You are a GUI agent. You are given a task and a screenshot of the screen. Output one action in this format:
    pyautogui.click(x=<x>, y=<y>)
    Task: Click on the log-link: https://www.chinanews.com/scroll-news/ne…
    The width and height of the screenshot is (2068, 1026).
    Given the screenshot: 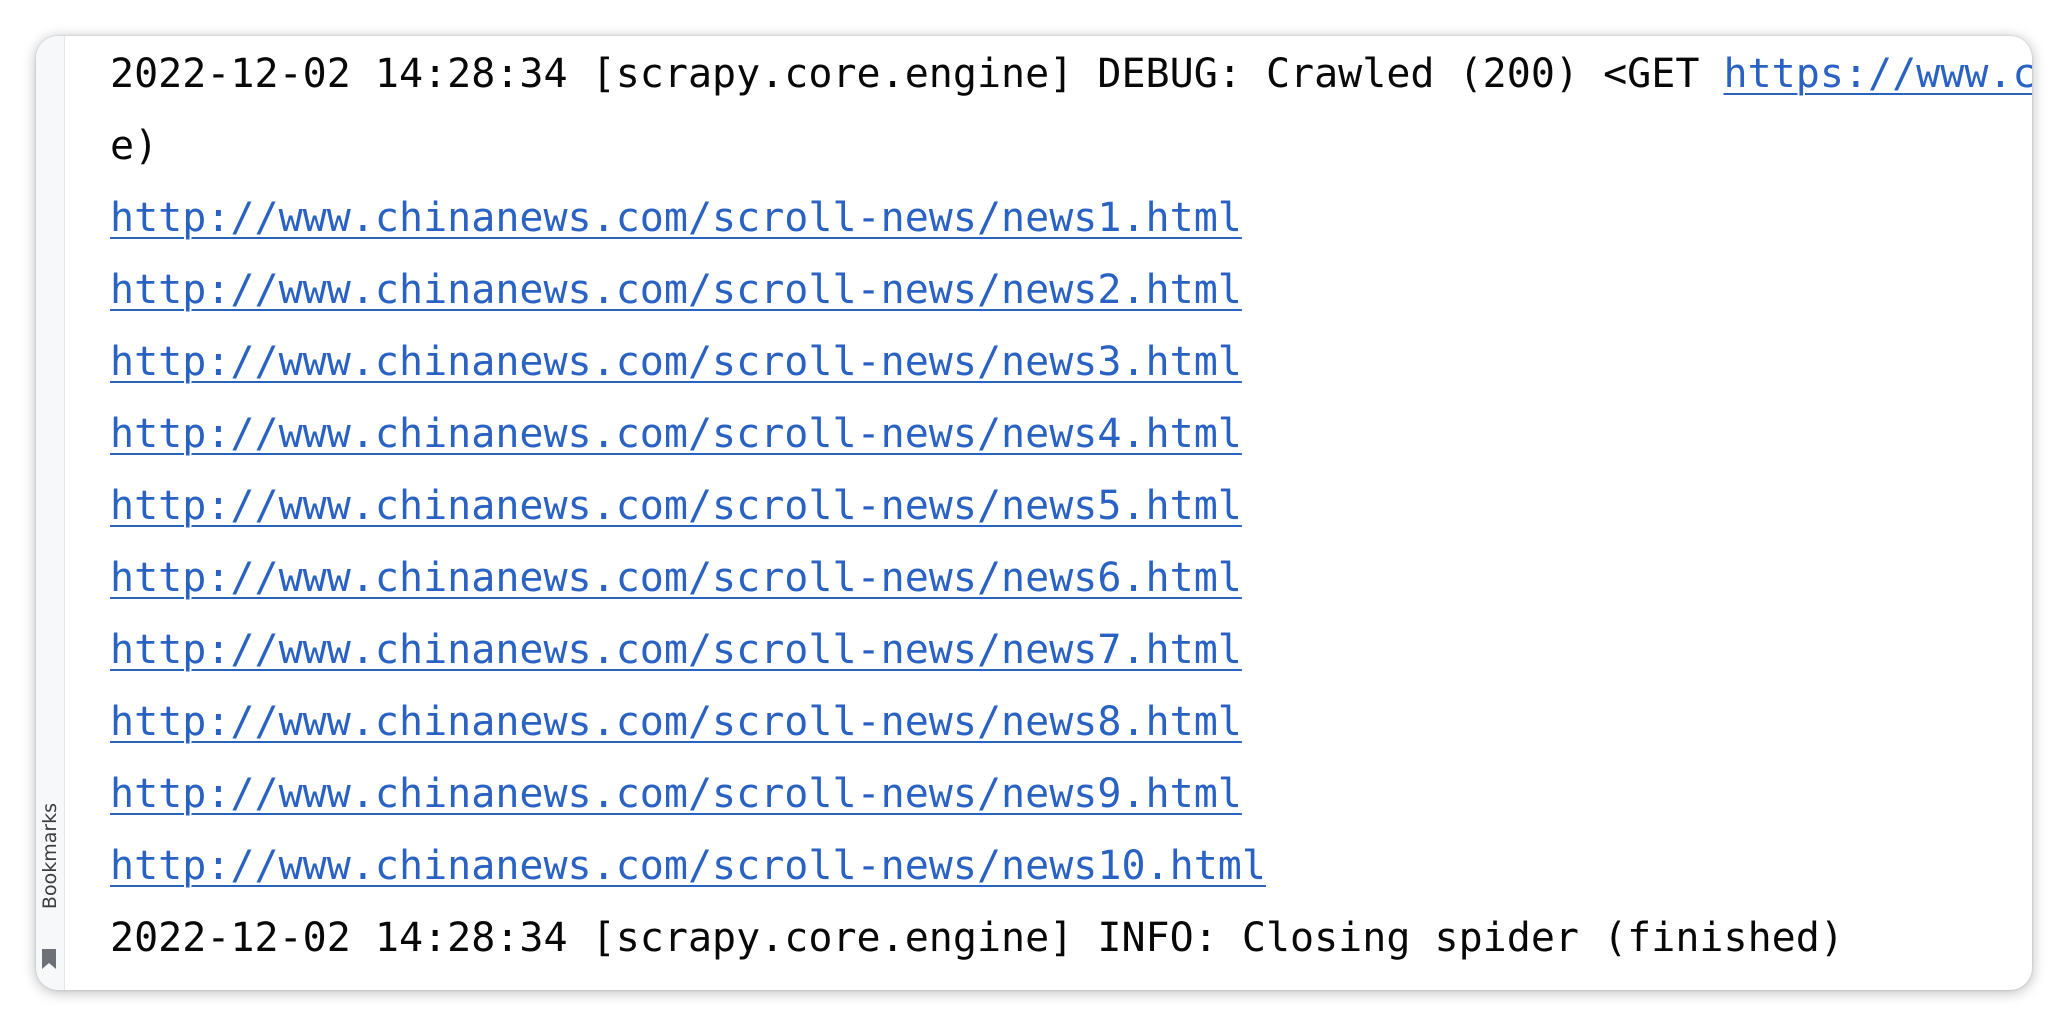 What is the action you would take?
    pyautogui.click(x=1878, y=74)
    